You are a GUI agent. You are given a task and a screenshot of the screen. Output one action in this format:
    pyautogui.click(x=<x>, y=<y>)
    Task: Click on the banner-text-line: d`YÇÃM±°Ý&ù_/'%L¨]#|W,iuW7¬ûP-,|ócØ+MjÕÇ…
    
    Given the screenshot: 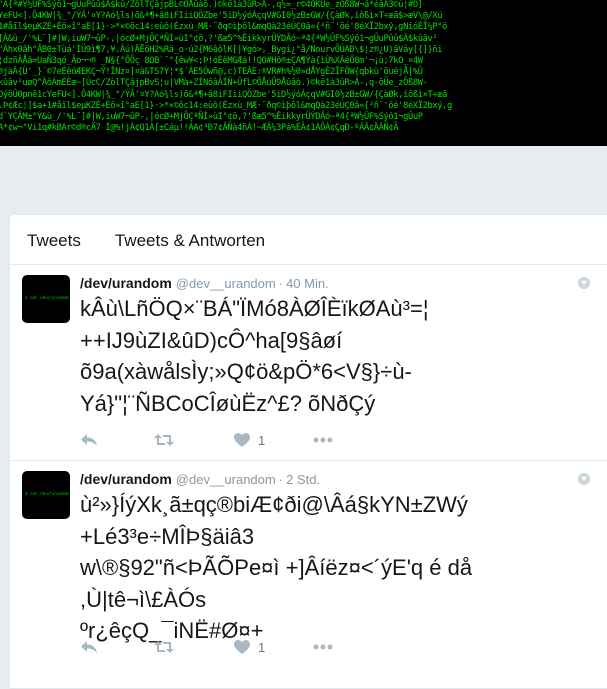 What is the action you would take?
    pyautogui.click(x=211, y=117)
    